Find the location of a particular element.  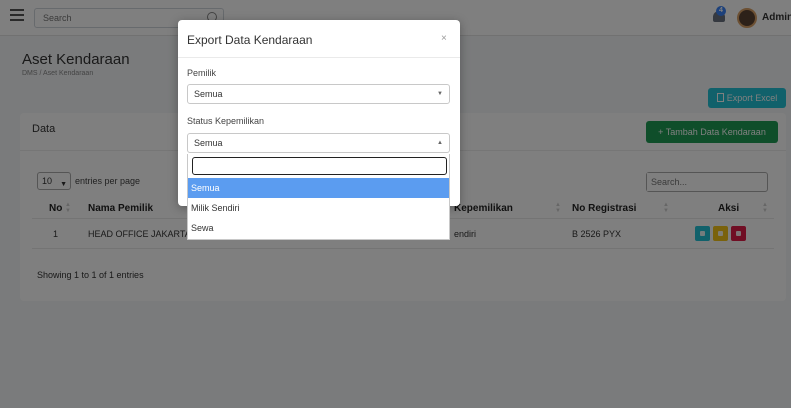

modal-title: Export Data Kendaraan is located at coordinates (250, 40).